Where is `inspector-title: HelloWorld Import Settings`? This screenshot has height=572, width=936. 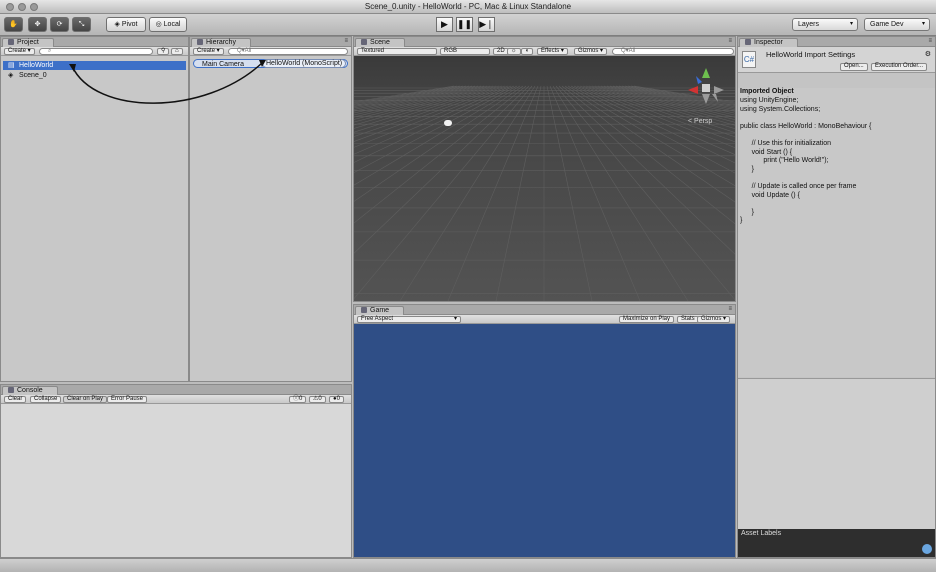
inspector-title: HelloWorld Import Settings is located at coordinates (811, 54).